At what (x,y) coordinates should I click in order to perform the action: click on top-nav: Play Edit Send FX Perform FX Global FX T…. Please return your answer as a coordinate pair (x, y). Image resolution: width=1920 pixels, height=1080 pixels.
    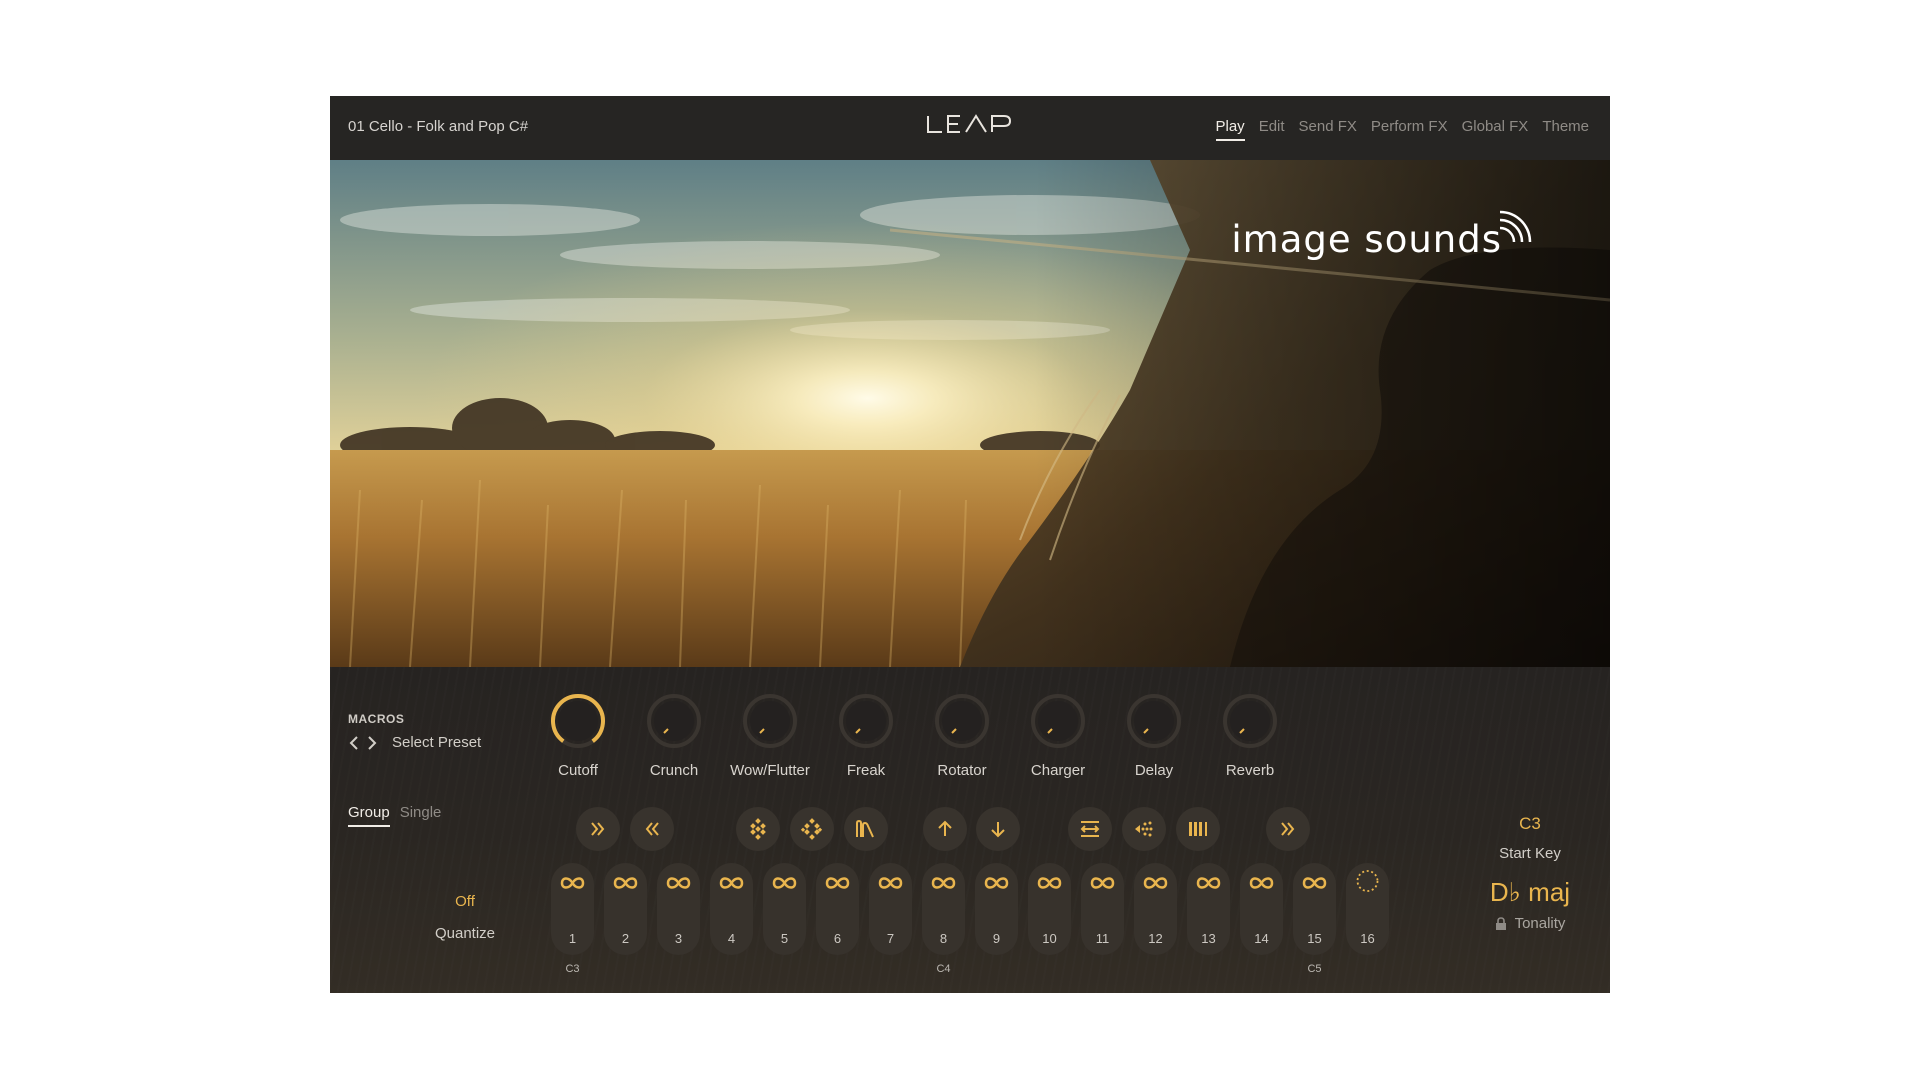
    Looking at the image, I should click on (1402, 129).